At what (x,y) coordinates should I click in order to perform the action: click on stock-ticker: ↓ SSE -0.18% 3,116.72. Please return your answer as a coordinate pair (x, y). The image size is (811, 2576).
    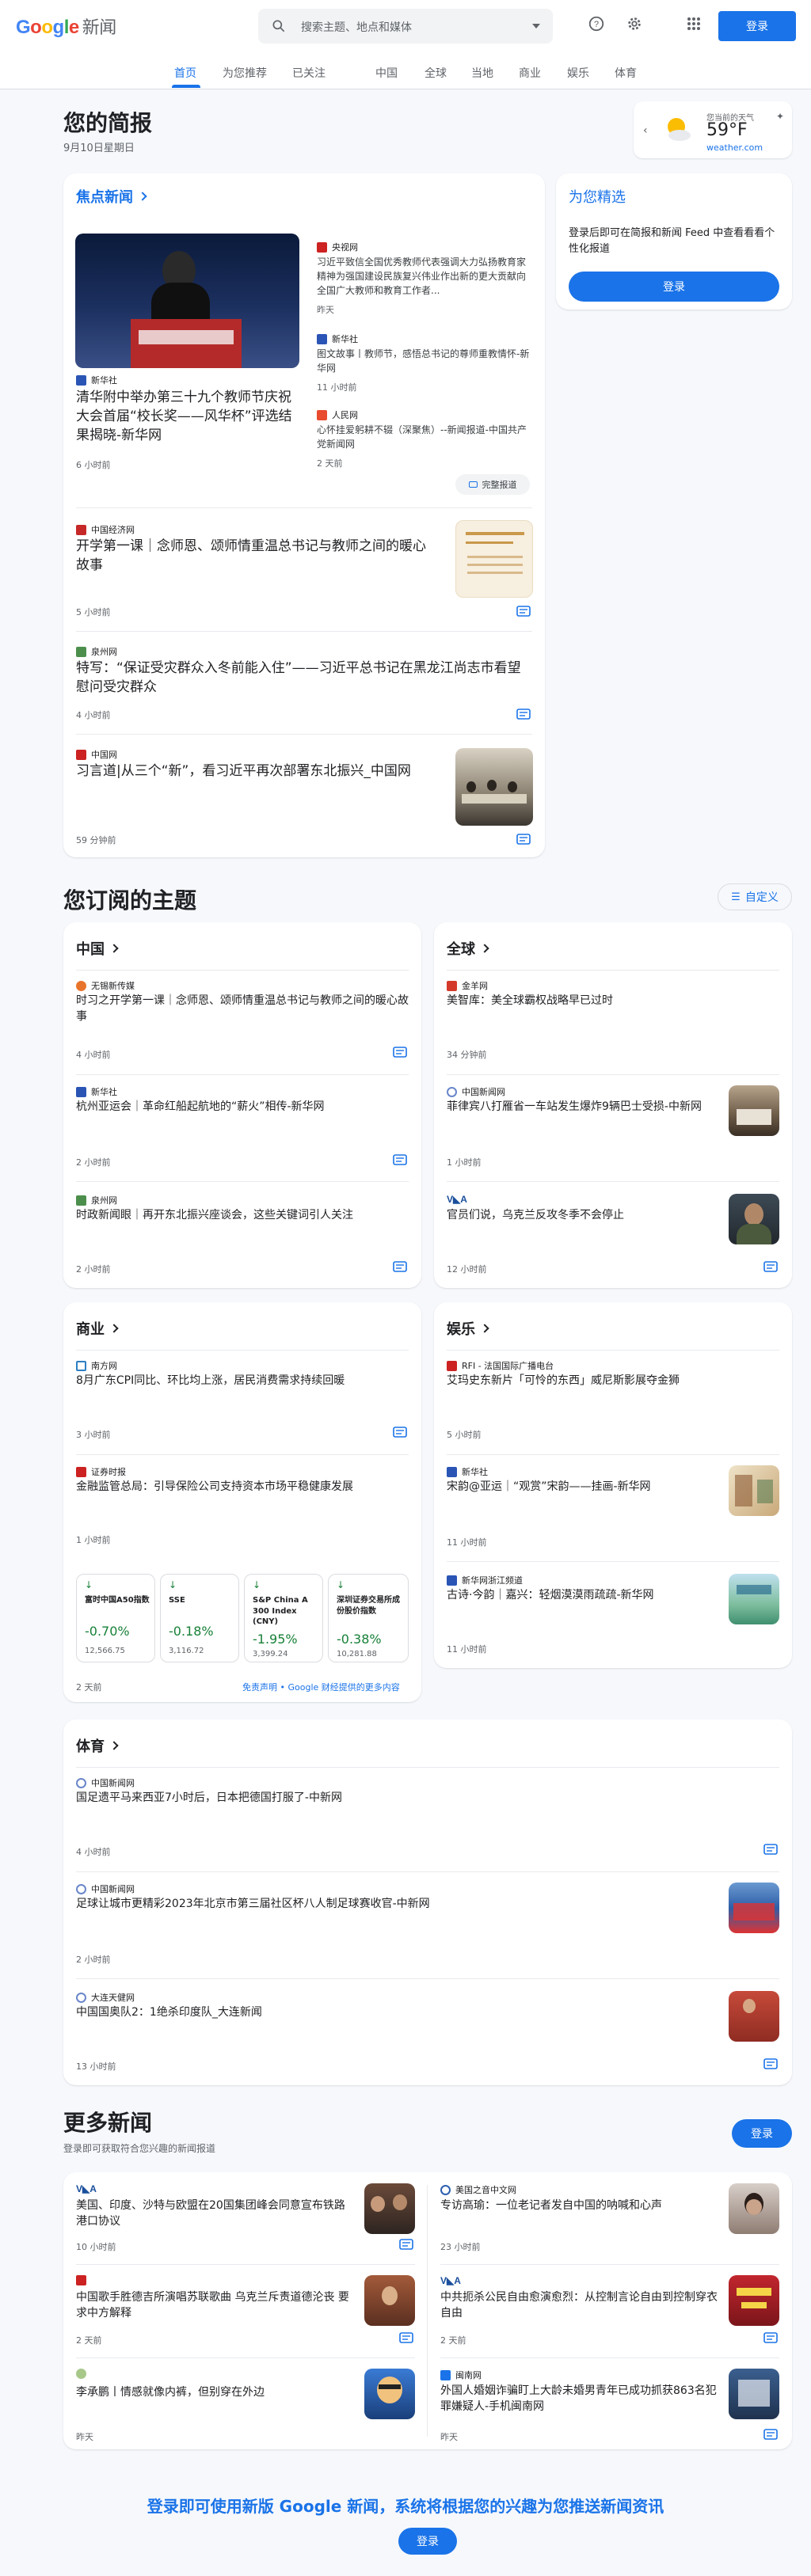
    Looking at the image, I should click on (199, 1618).